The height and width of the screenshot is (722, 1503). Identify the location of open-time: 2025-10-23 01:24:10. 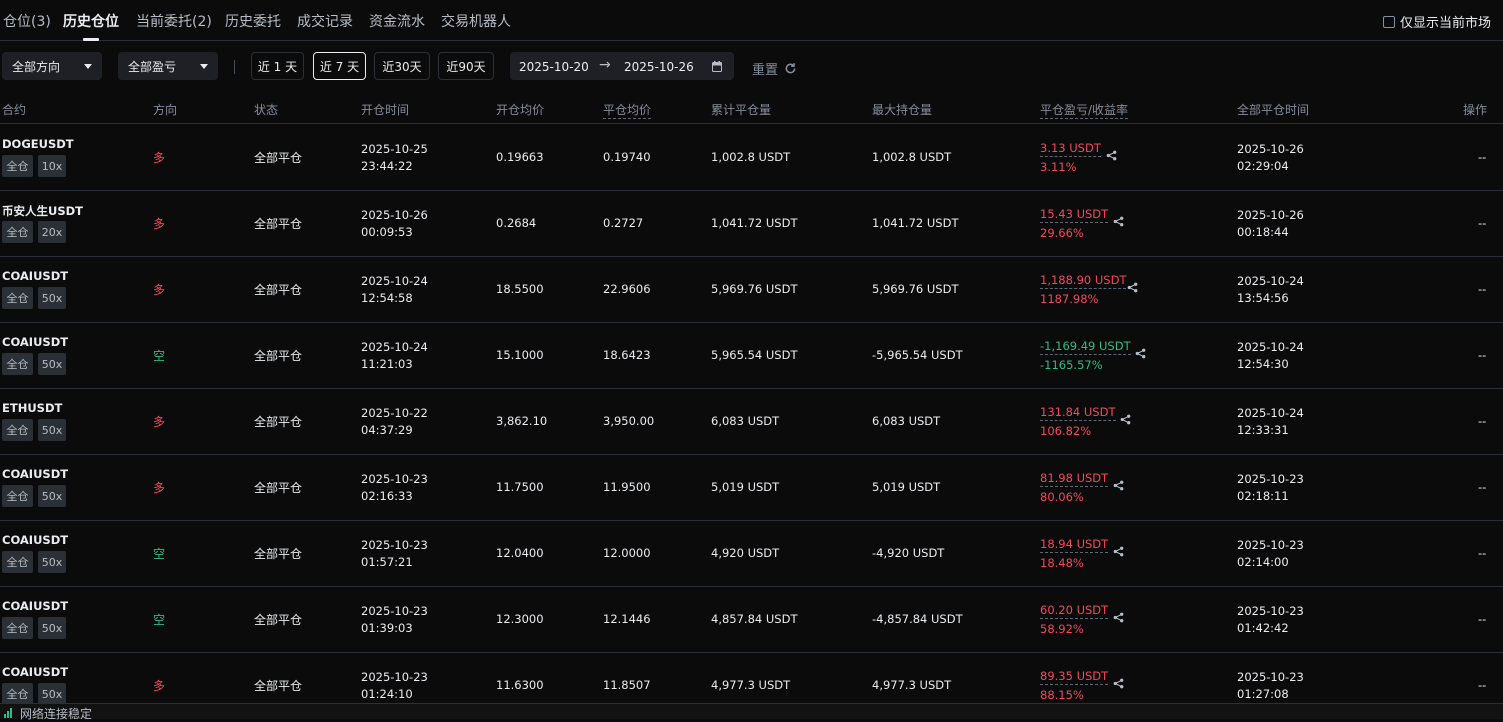
(394, 686).